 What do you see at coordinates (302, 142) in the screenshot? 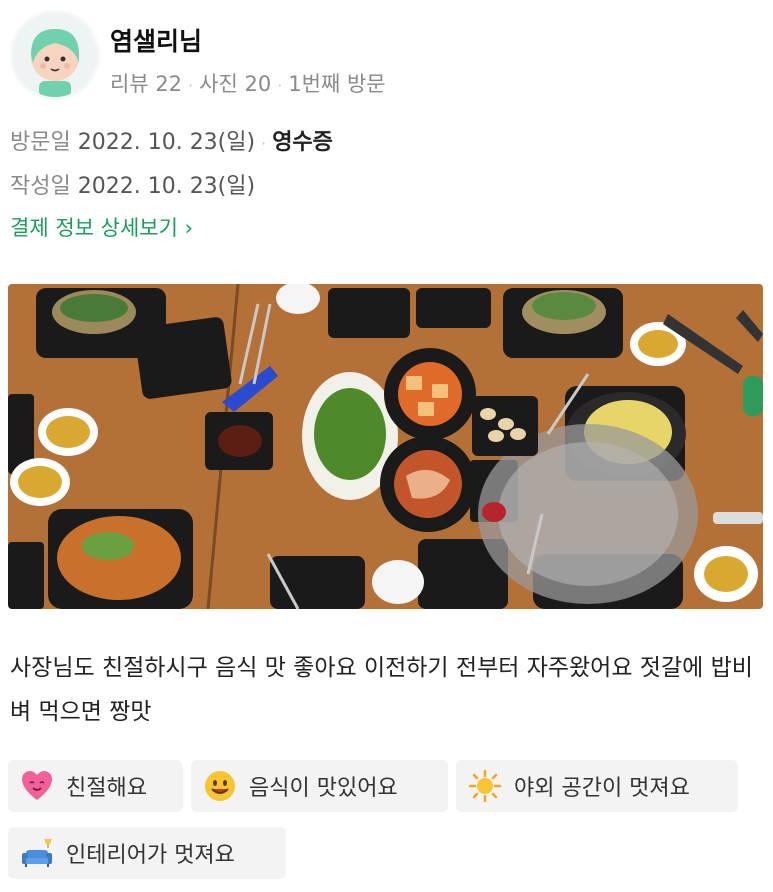
I see `receipt-badge: 영수증` at bounding box center [302, 142].